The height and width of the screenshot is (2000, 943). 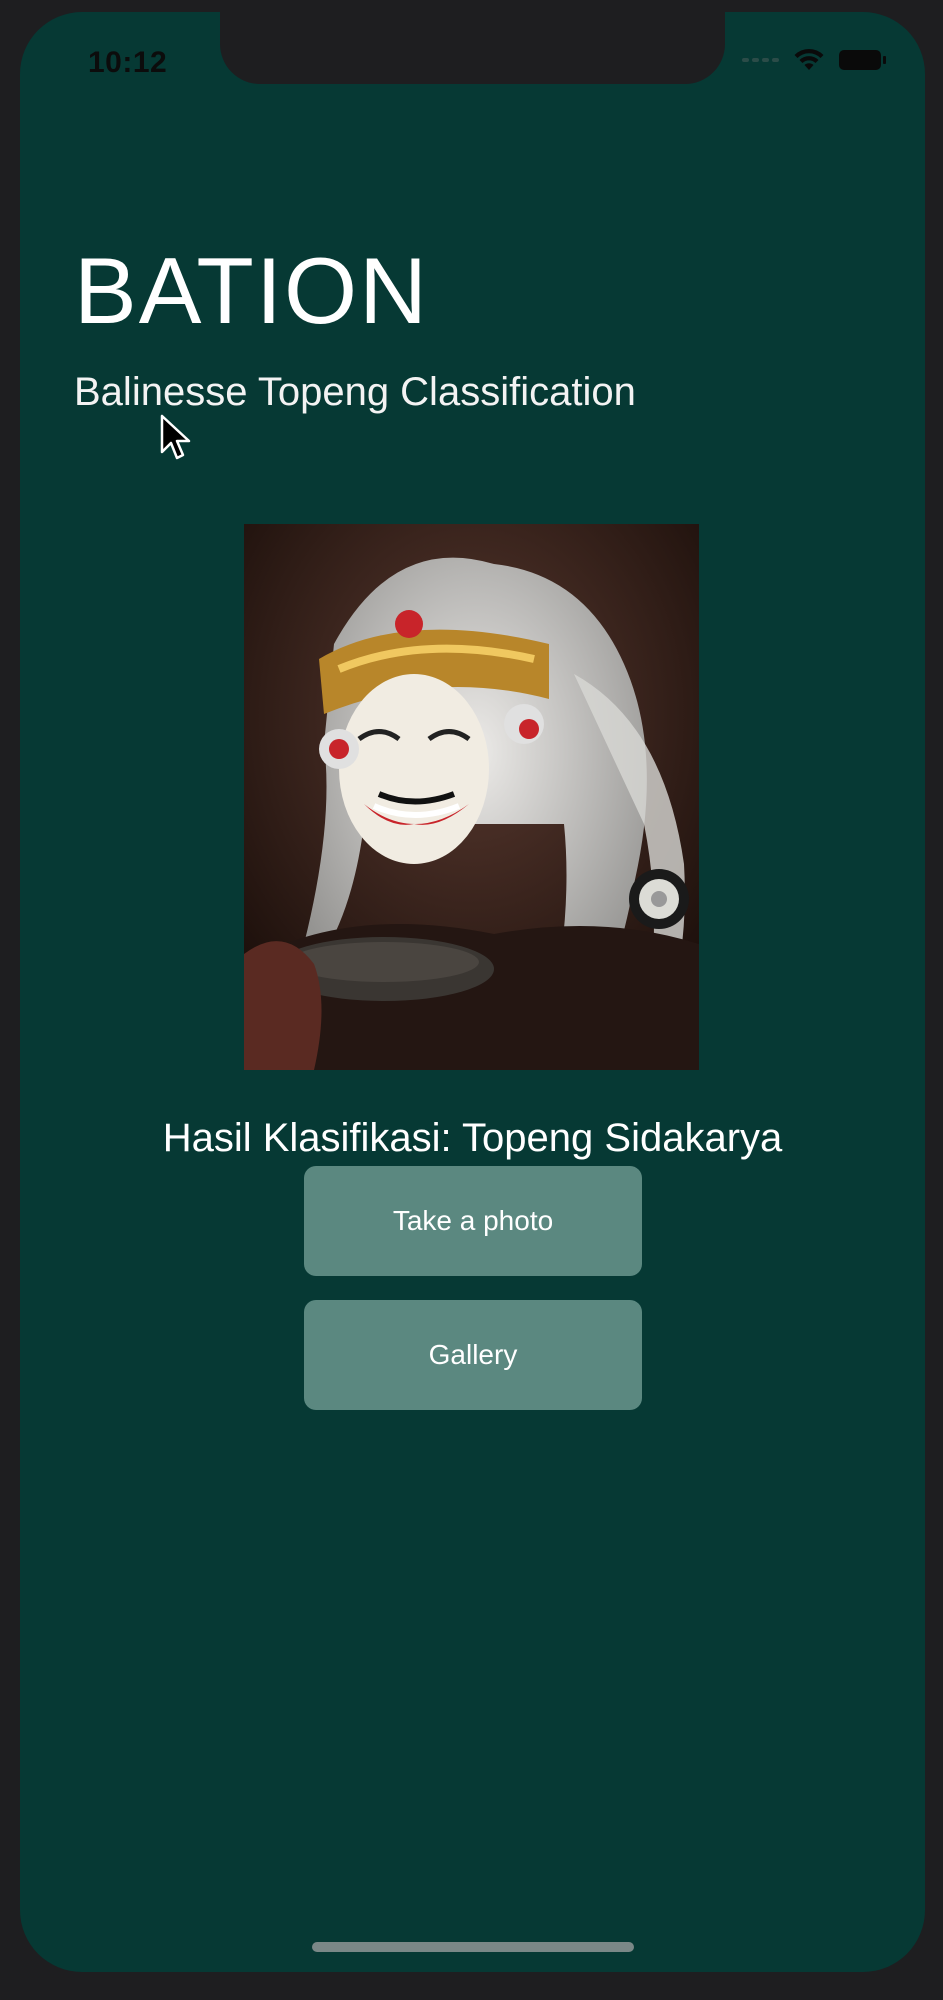 What do you see at coordinates (128, 62) in the screenshot?
I see `status-time: 10:12` at bounding box center [128, 62].